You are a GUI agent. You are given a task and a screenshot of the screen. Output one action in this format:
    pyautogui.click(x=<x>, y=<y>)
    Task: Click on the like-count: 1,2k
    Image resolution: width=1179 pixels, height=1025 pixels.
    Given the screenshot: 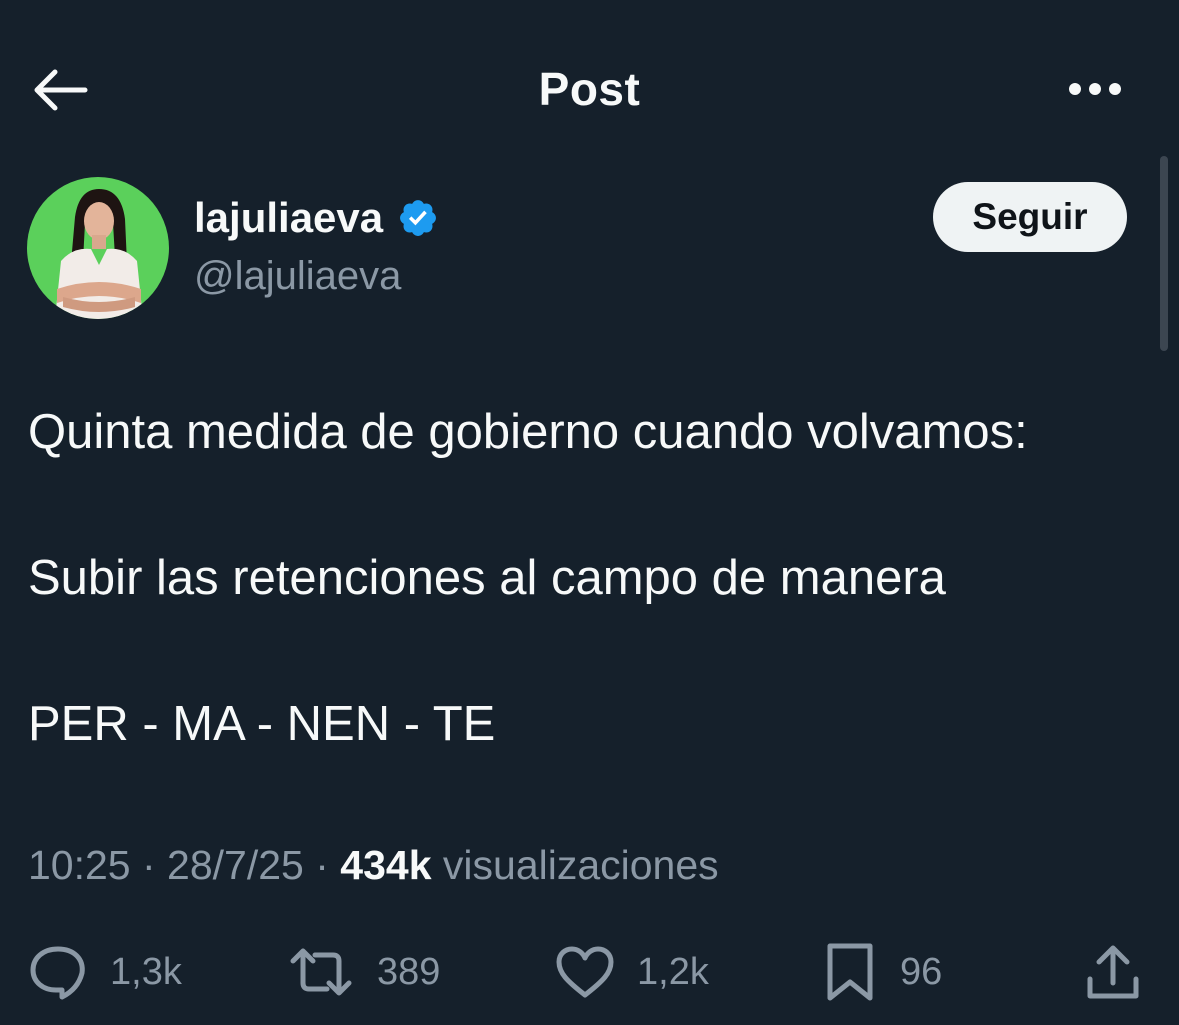 What is the action you would take?
    pyautogui.click(x=673, y=971)
    